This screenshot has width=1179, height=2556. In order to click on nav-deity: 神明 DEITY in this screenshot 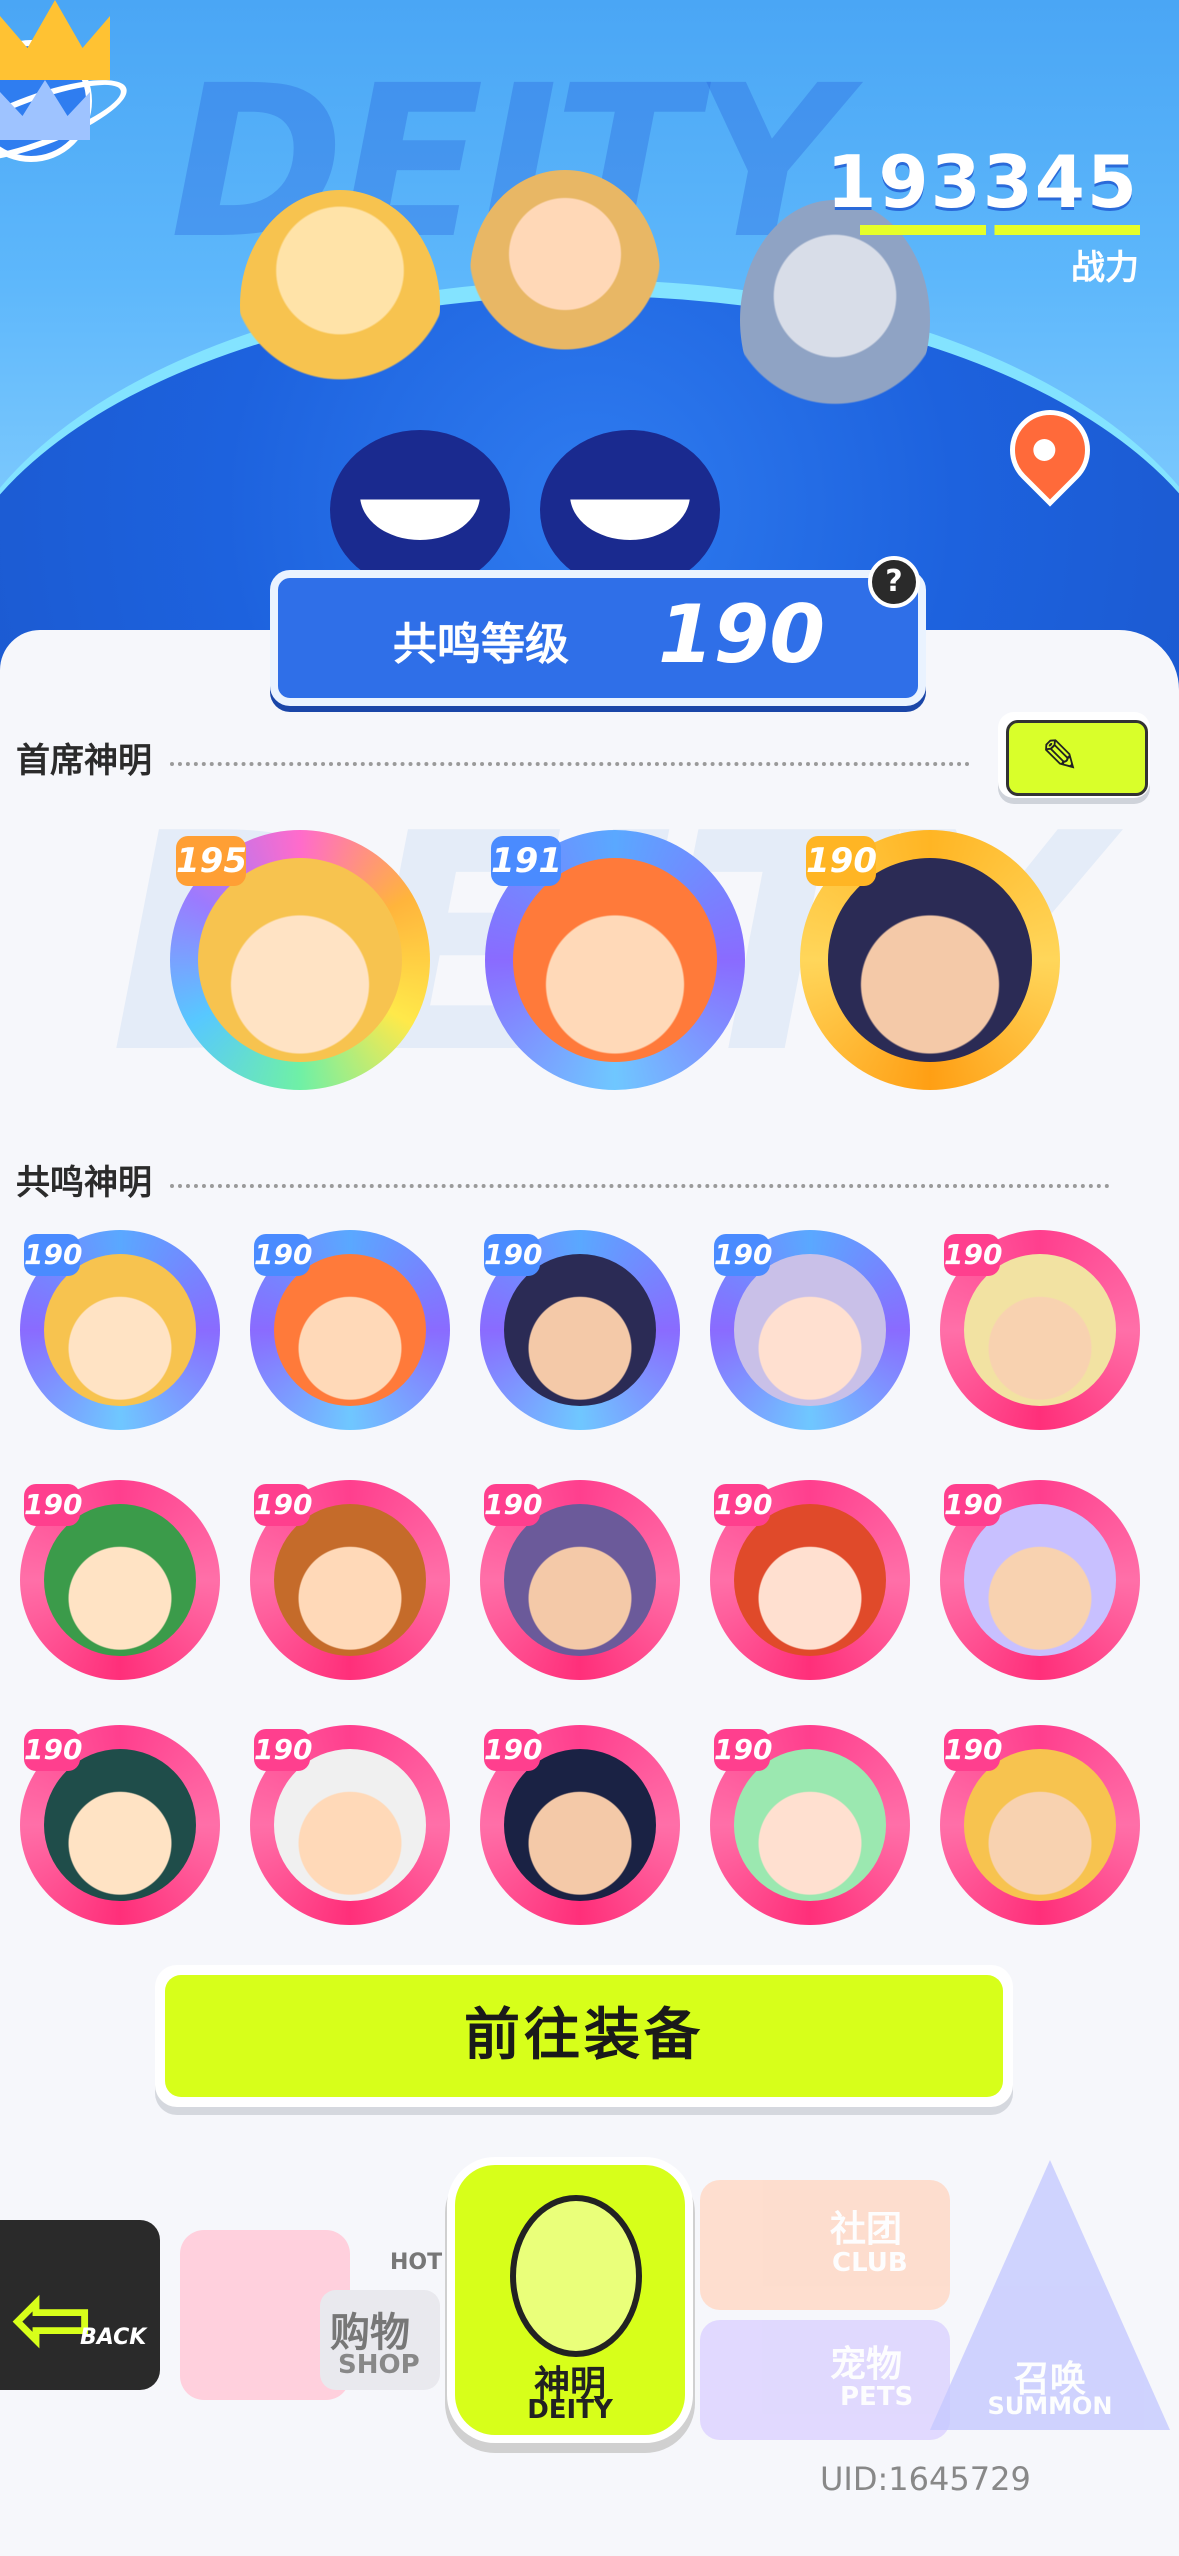, I will do `click(570, 2300)`.